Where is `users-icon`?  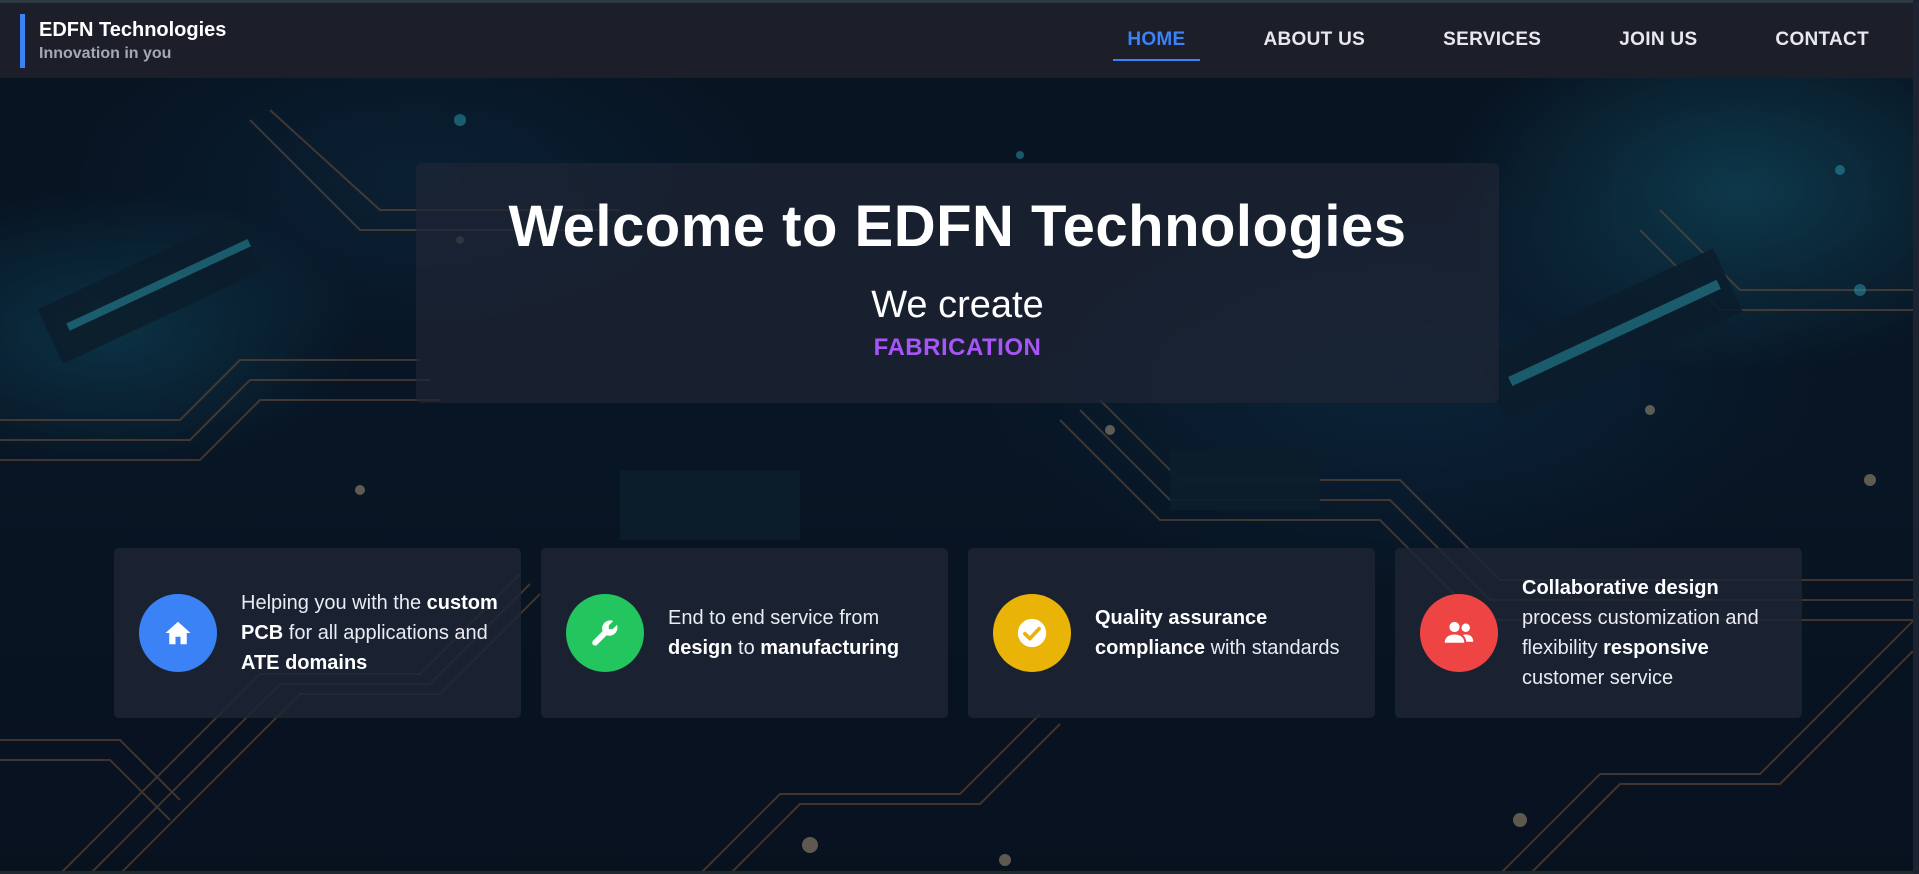
users-icon is located at coordinates (1459, 633).